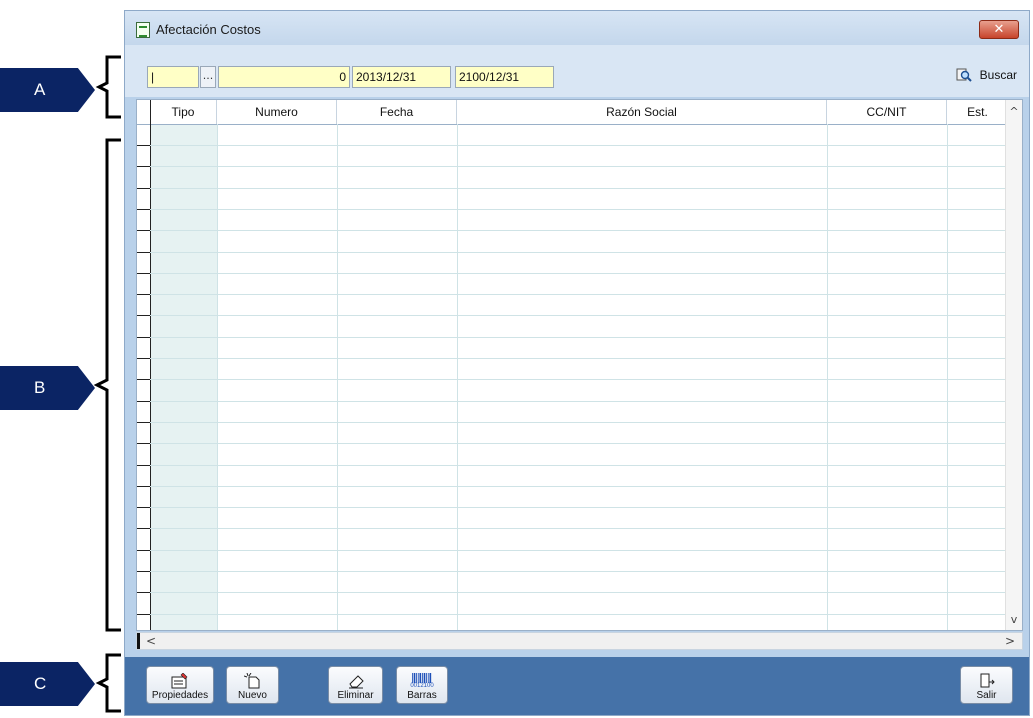  I want to click on title-bar: Afectación Costos ✕, so click(577, 28).